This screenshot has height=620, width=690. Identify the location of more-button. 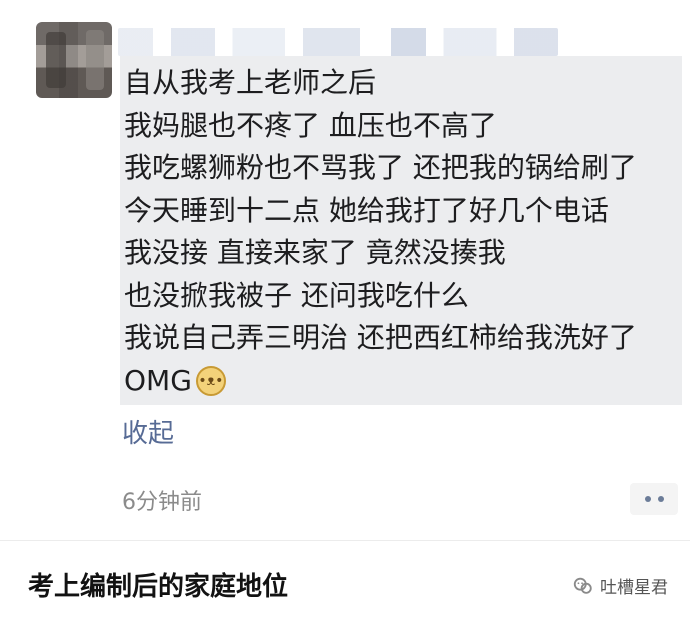
(654, 499).